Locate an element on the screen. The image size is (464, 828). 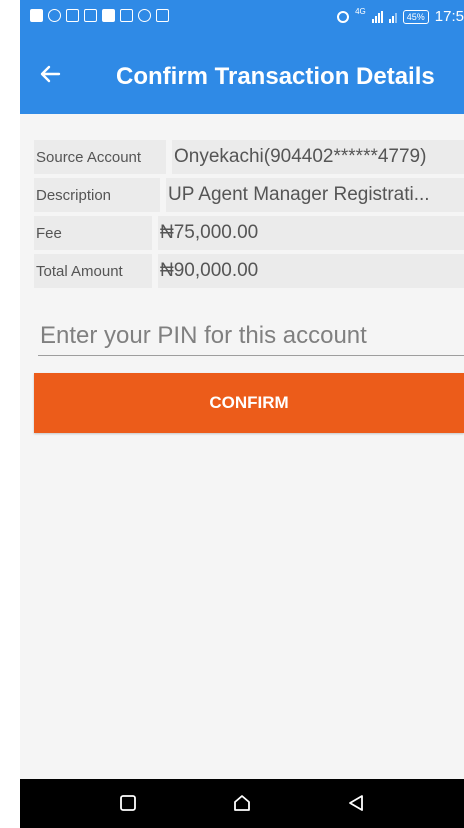
detail-label: Source Account is located at coordinates (100, 157).